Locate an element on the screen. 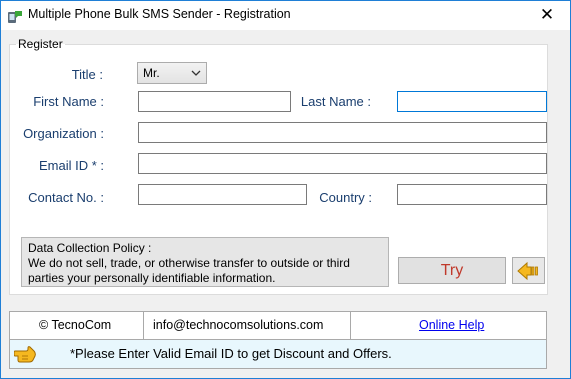 This screenshot has width=571, height=379. arrow-left-icon is located at coordinates (527, 271).